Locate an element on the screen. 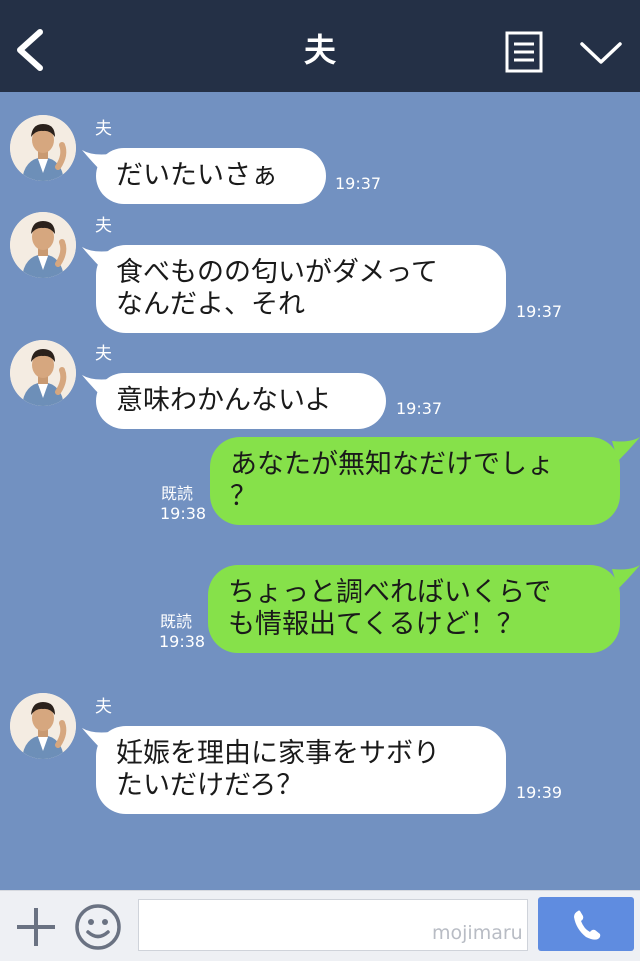 Image resolution: width=640 pixels, height=961 pixels. plus-icon is located at coordinates (36, 927).